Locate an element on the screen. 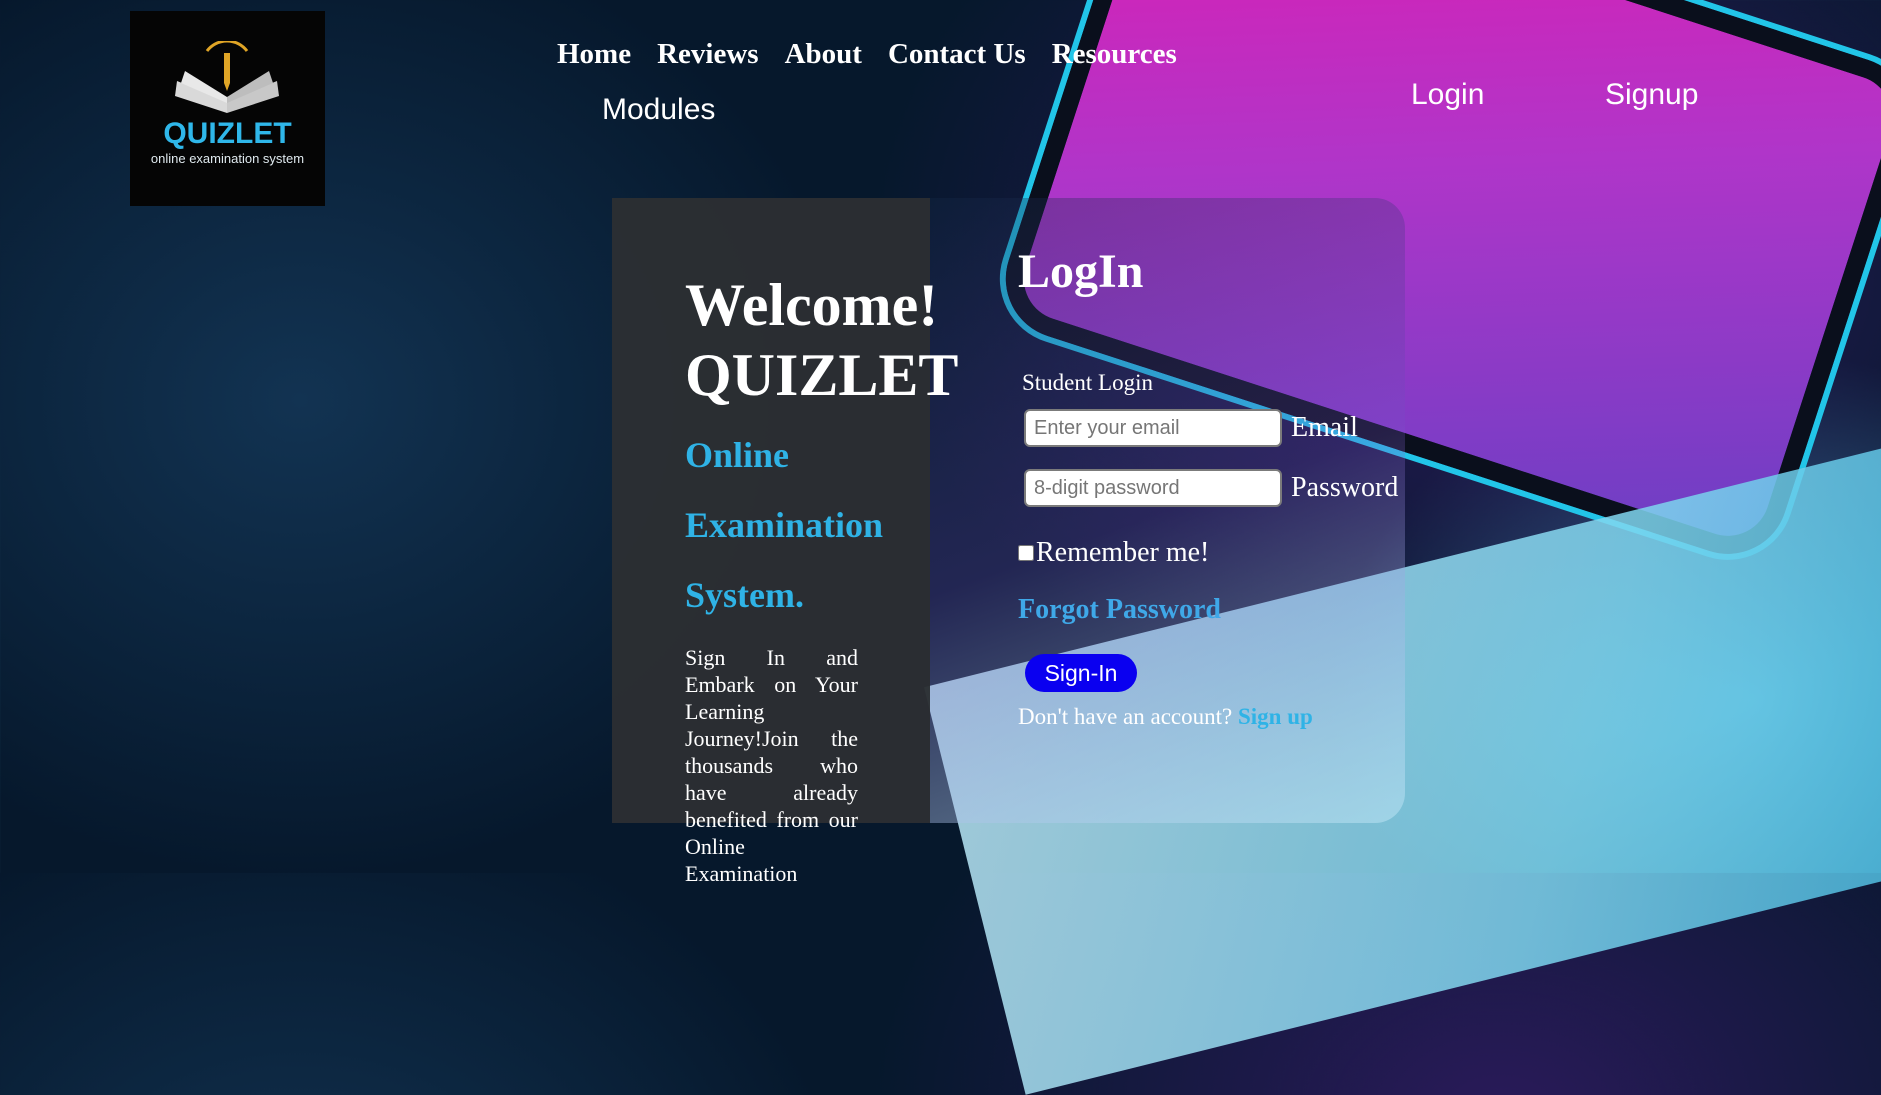 The width and height of the screenshot is (1881, 1095). welcome-line-2: QUIZLET is located at coordinates (822, 375).